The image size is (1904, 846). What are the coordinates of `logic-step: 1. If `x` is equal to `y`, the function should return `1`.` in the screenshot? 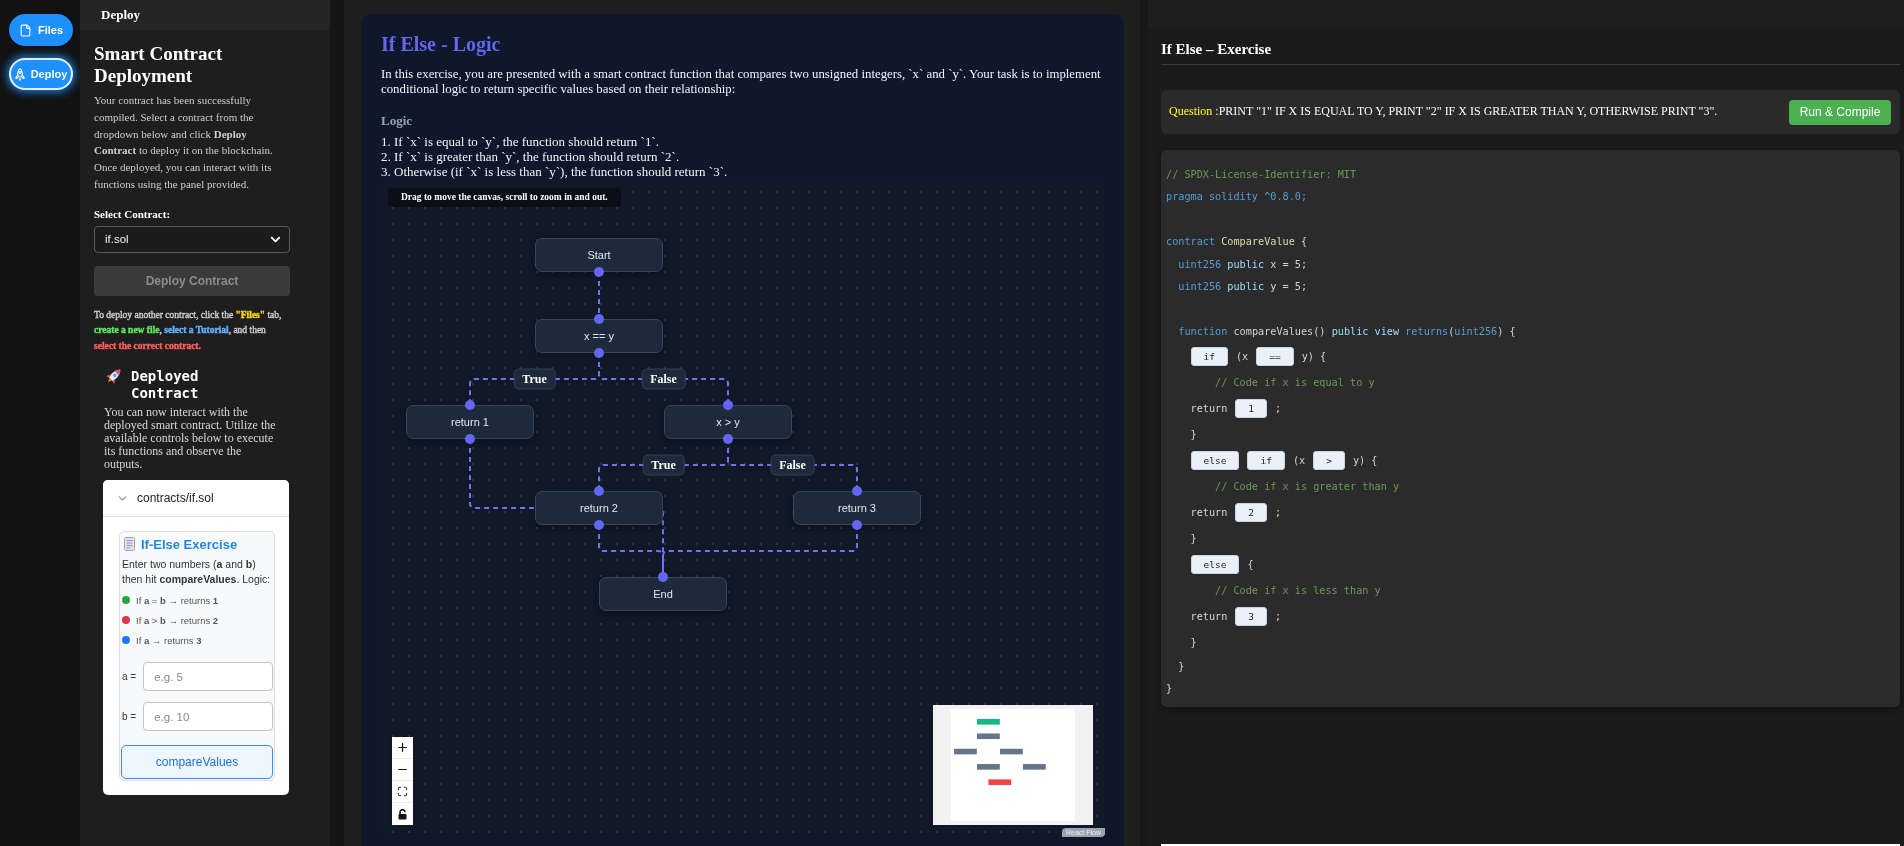 It's located at (743, 141).